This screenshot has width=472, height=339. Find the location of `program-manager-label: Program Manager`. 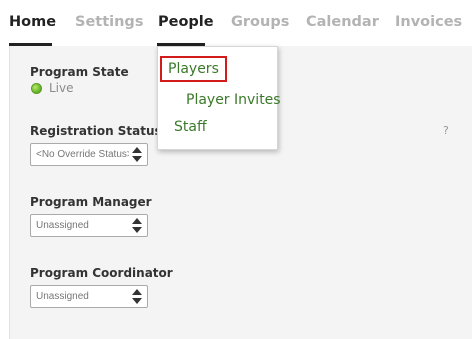

program-manager-label: Program Manager is located at coordinates (91, 202).